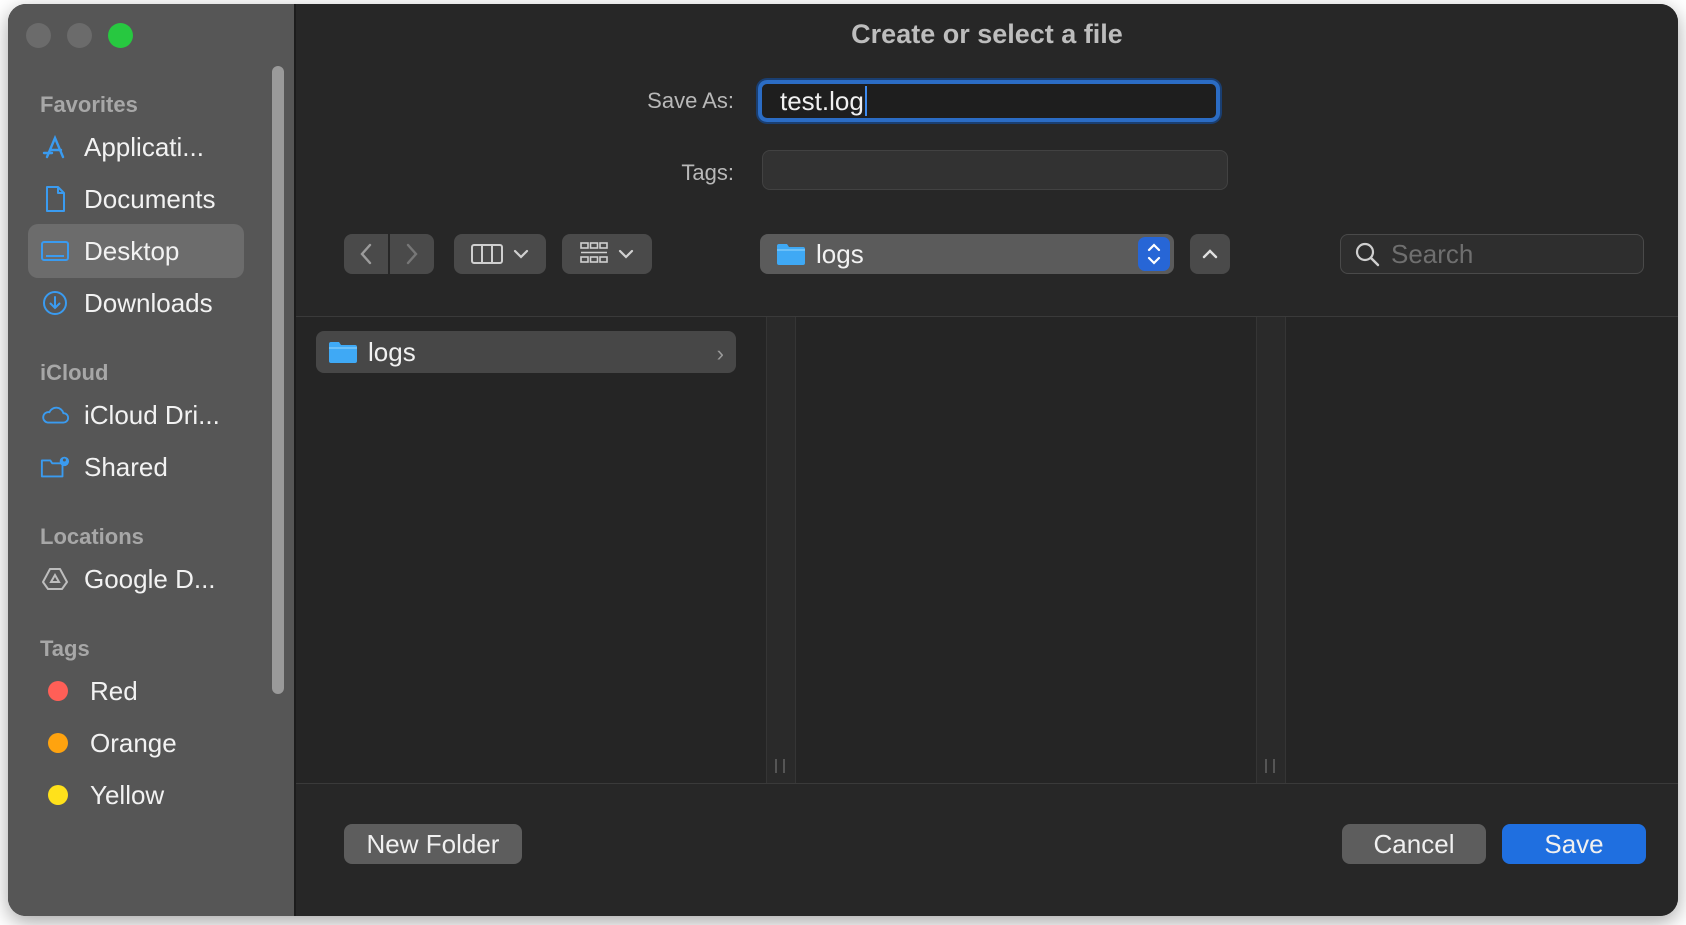 Image resolution: width=1686 pixels, height=925 pixels. Describe the element at coordinates (114, 690) in the screenshot. I see `sidebar-item-label: Red` at that location.